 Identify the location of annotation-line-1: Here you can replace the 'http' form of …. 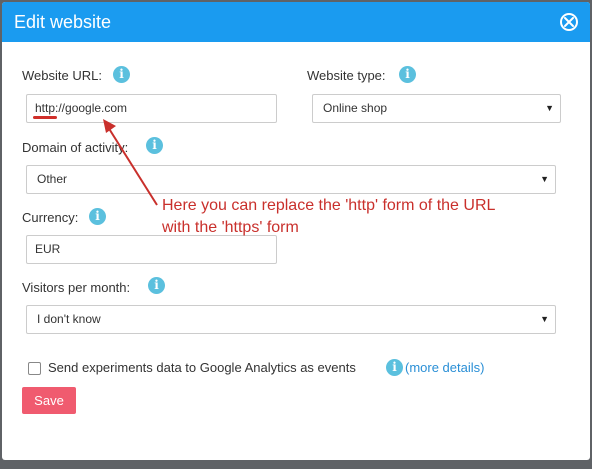
(329, 205).